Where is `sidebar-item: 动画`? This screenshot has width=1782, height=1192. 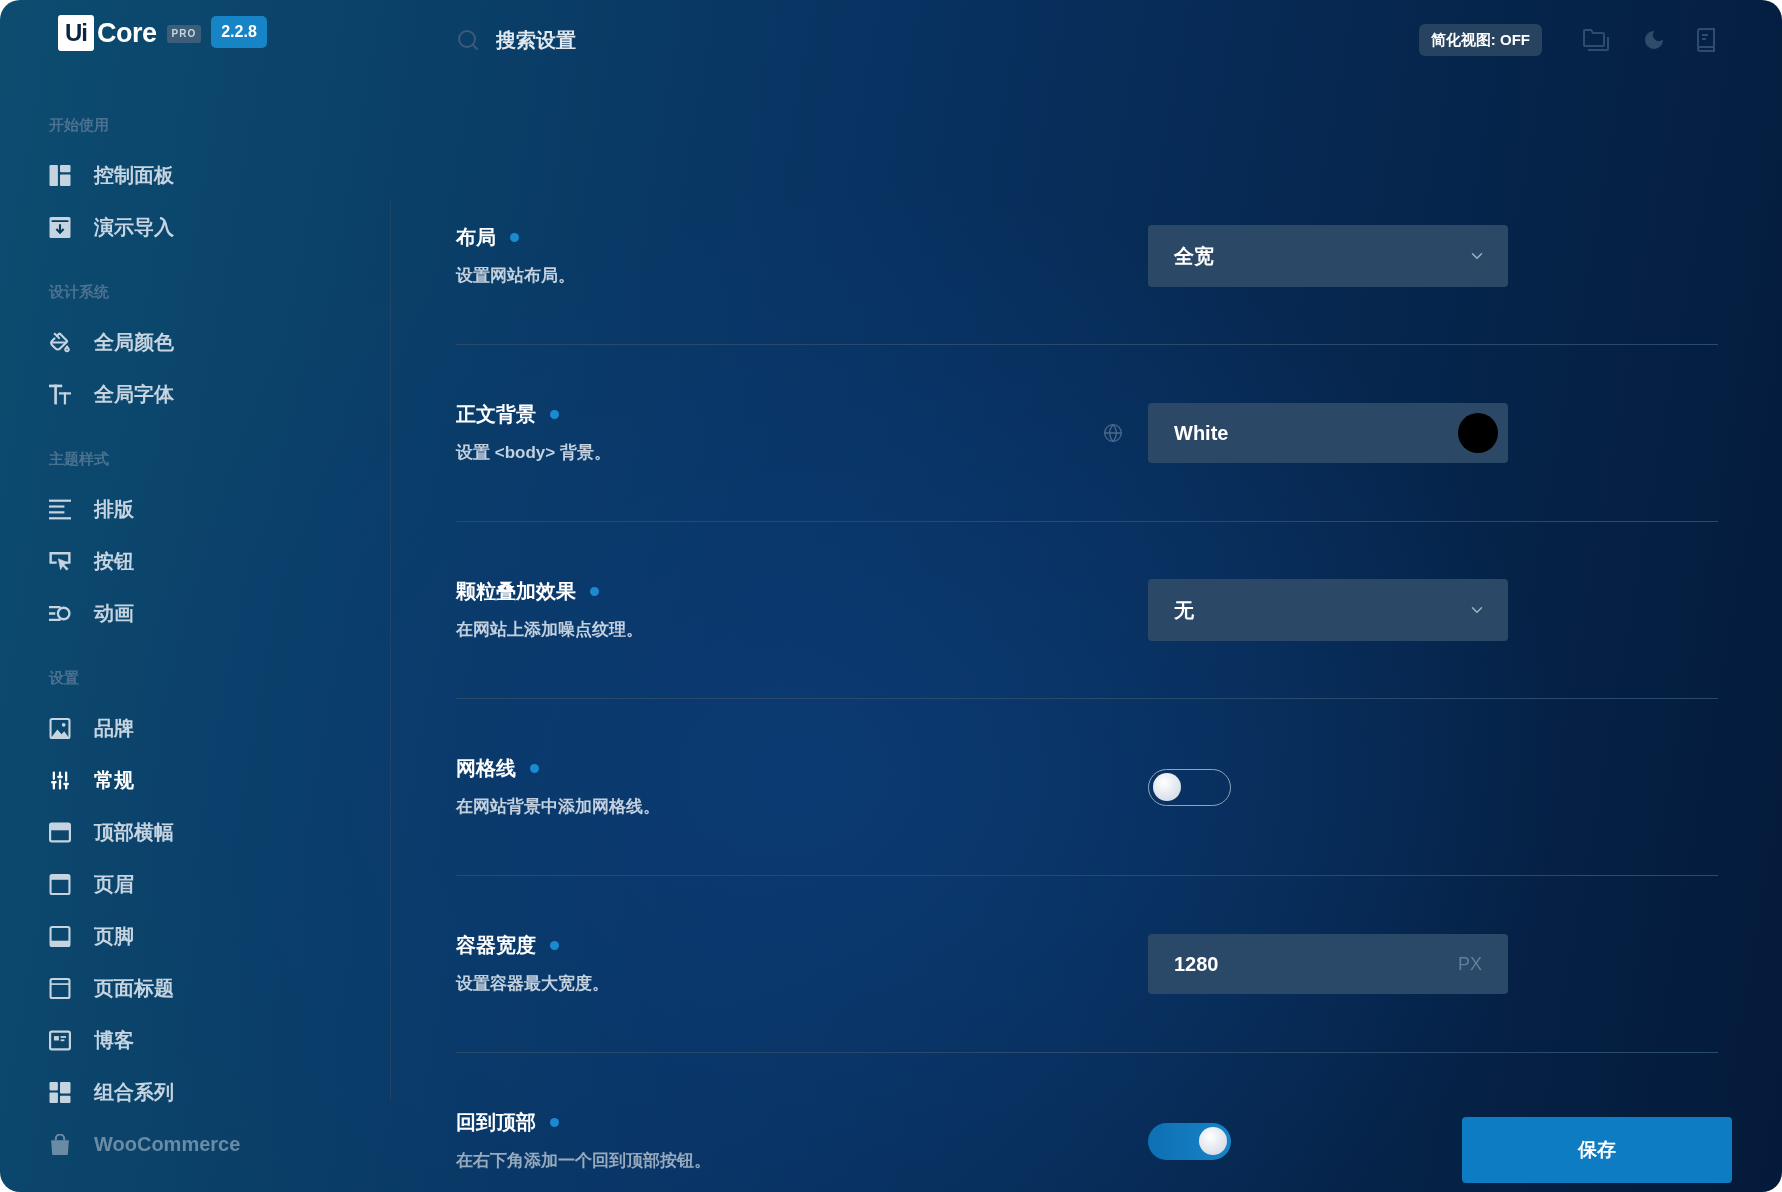 sidebar-item: 动画 is located at coordinates (219, 613).